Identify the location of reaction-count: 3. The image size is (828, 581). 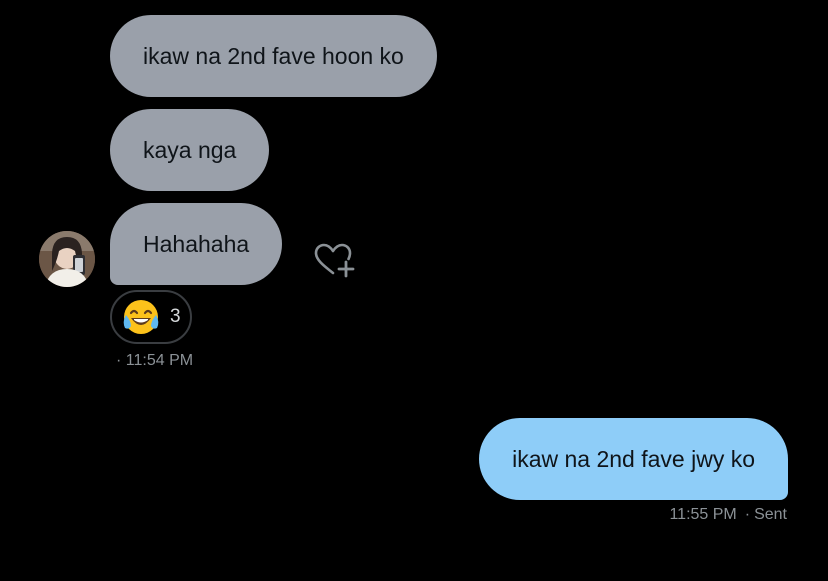
(175, 316).